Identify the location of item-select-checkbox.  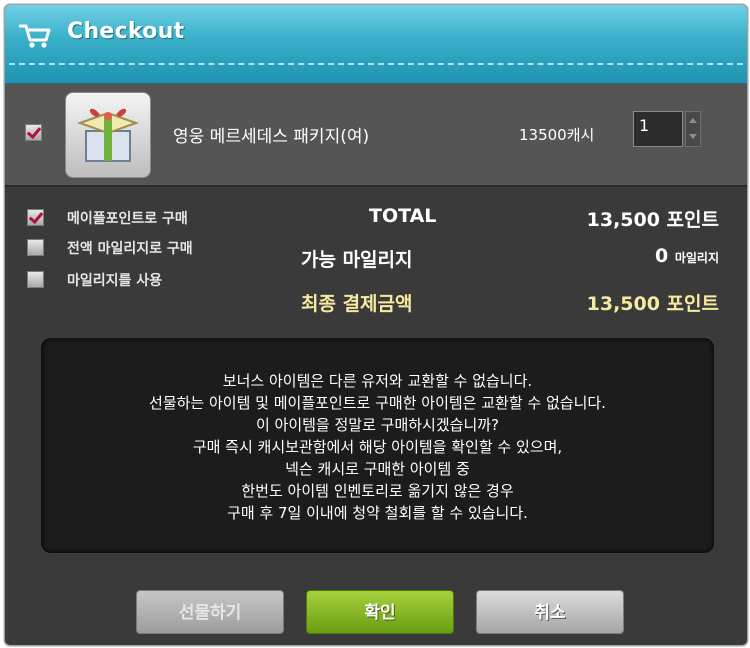
(33, 132).